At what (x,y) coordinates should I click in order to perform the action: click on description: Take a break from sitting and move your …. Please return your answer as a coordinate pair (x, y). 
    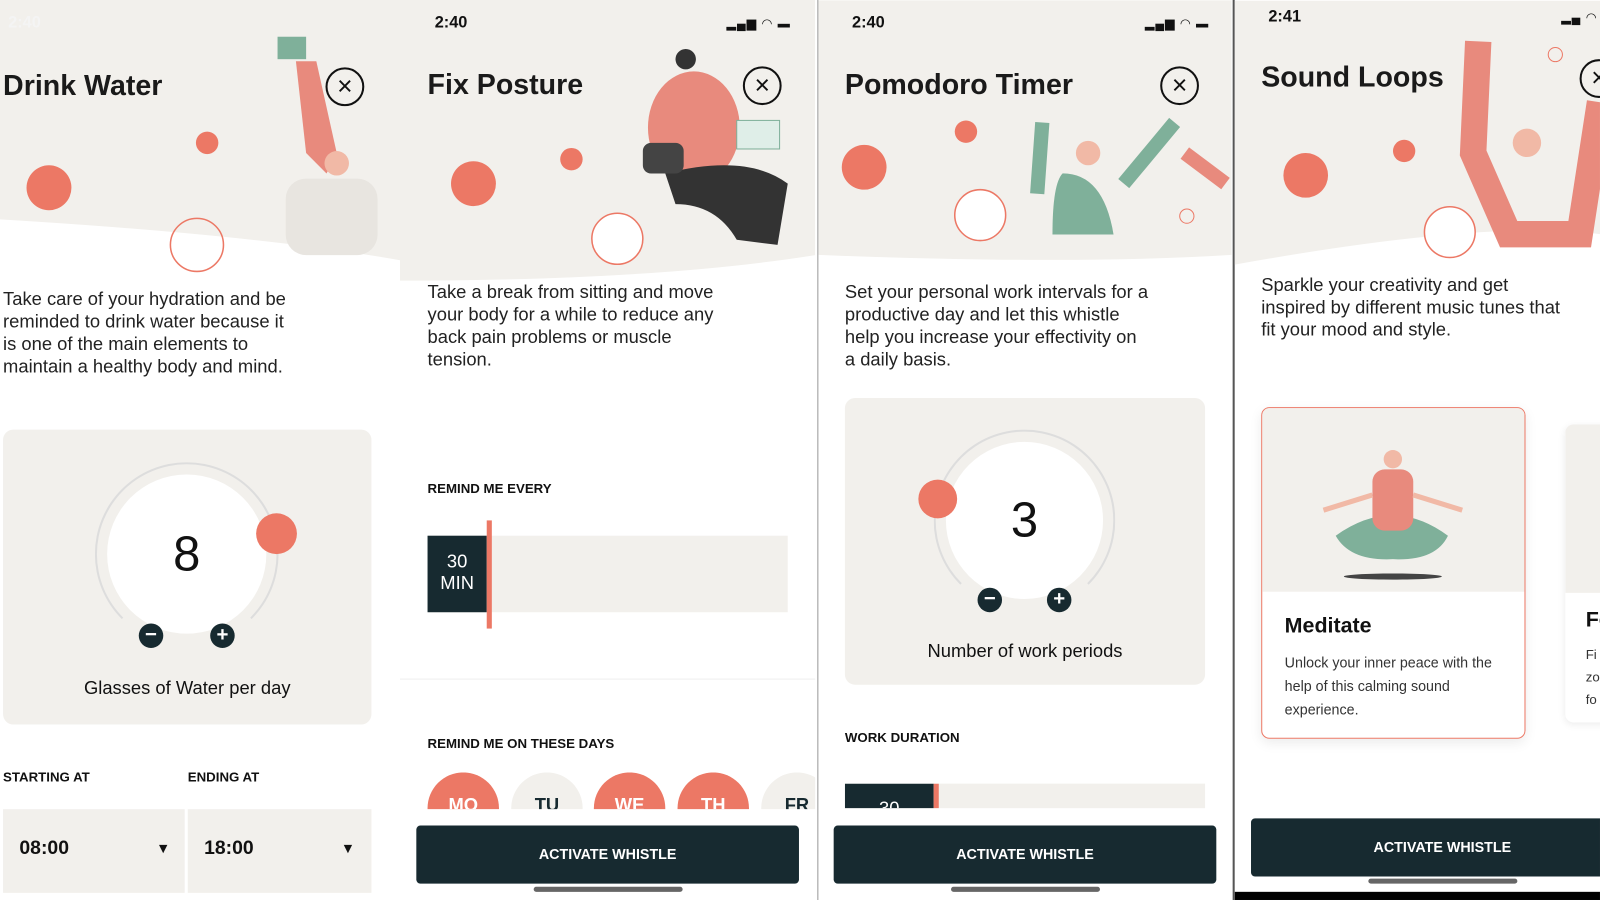
    Looking at the image, I should click on (570, 325).